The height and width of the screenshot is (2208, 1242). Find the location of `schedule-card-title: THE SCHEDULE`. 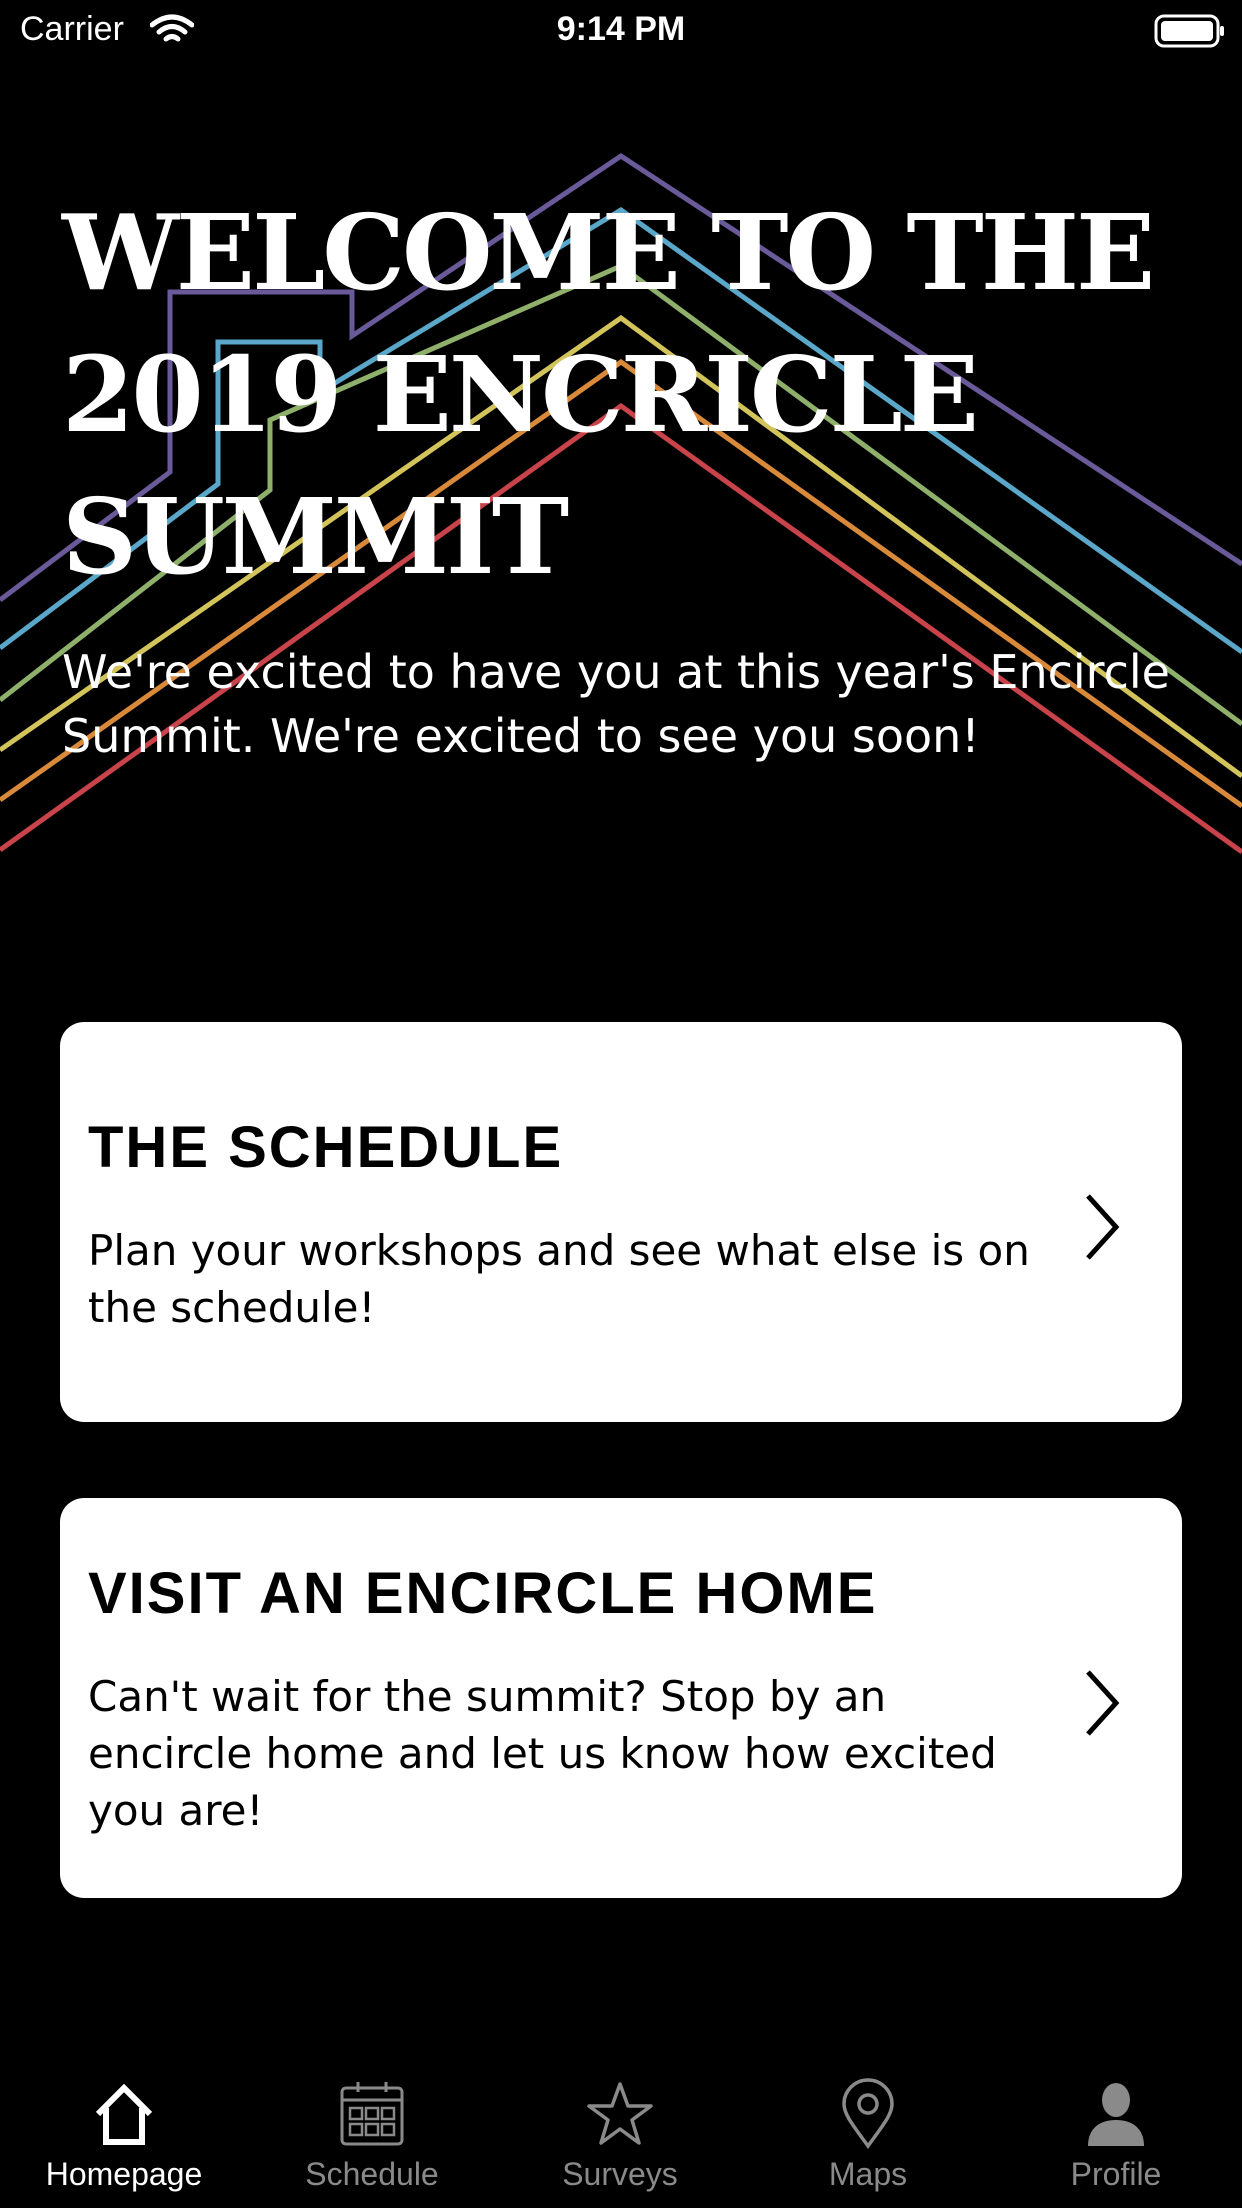

schedule-card-title: THE SCHEDULE is located at coordinates (326, 1147).